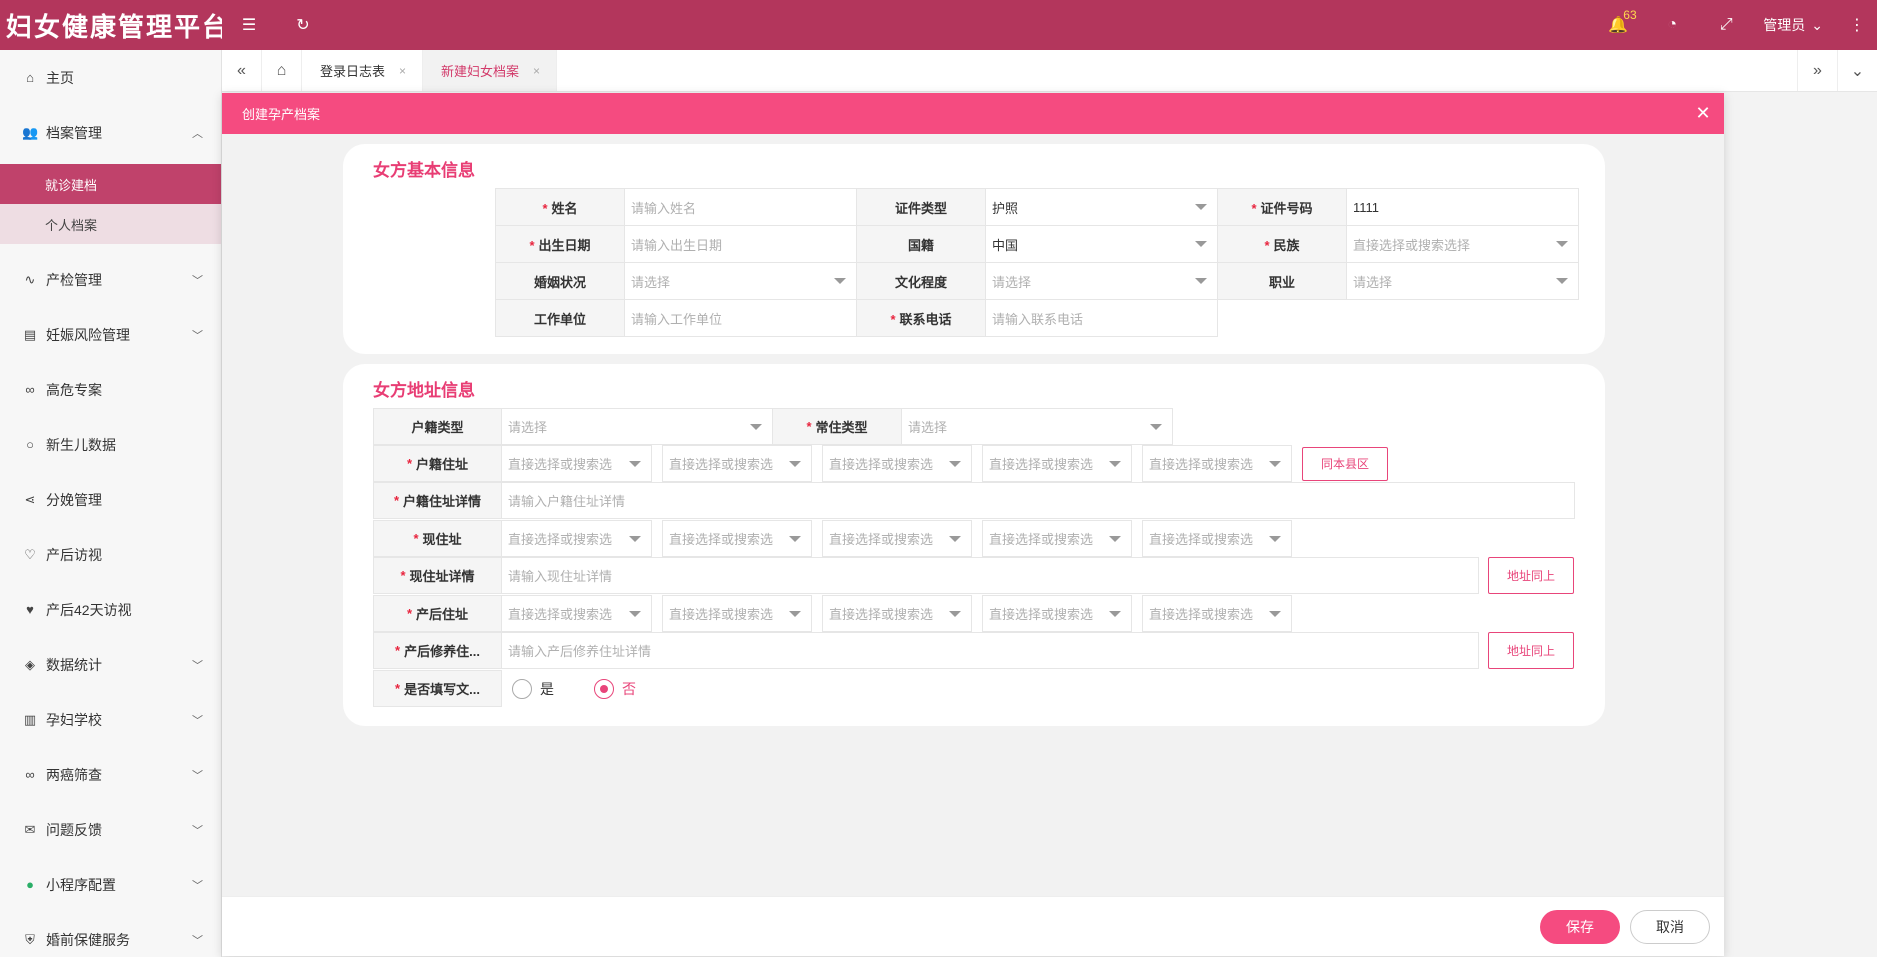 This screenshot has height=957, width=1877. What do you see at coordinates (1038, 500) in the screenshot?
I see `household-detail-input: 请输入户籍住址详情` at bounding box center [1038, 500].